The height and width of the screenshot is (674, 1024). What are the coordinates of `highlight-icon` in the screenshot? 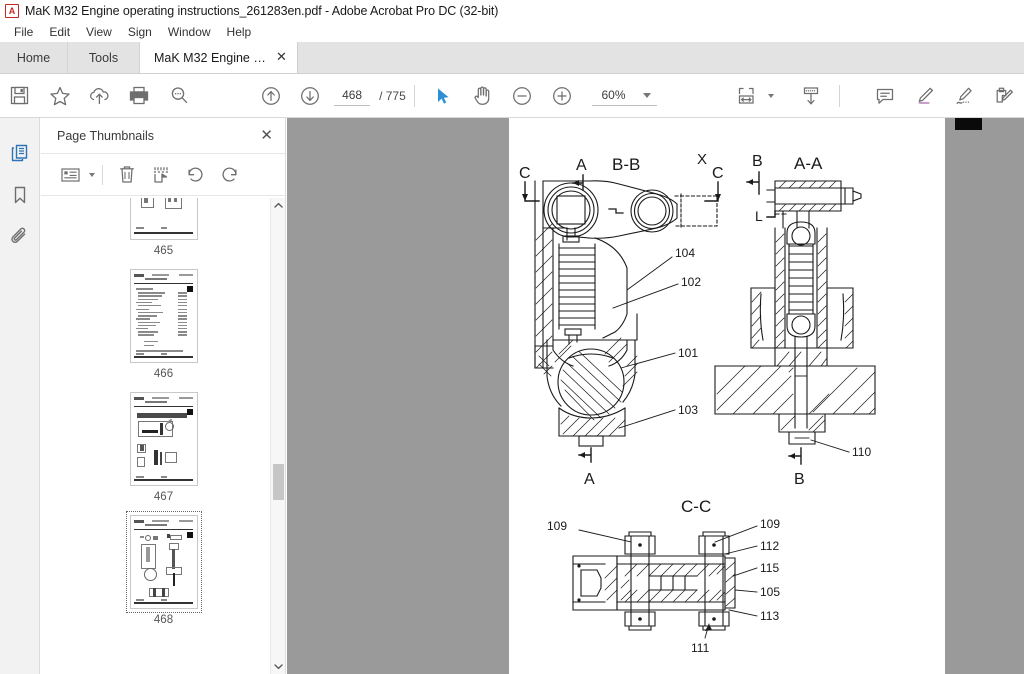 It's located at (925, 96).